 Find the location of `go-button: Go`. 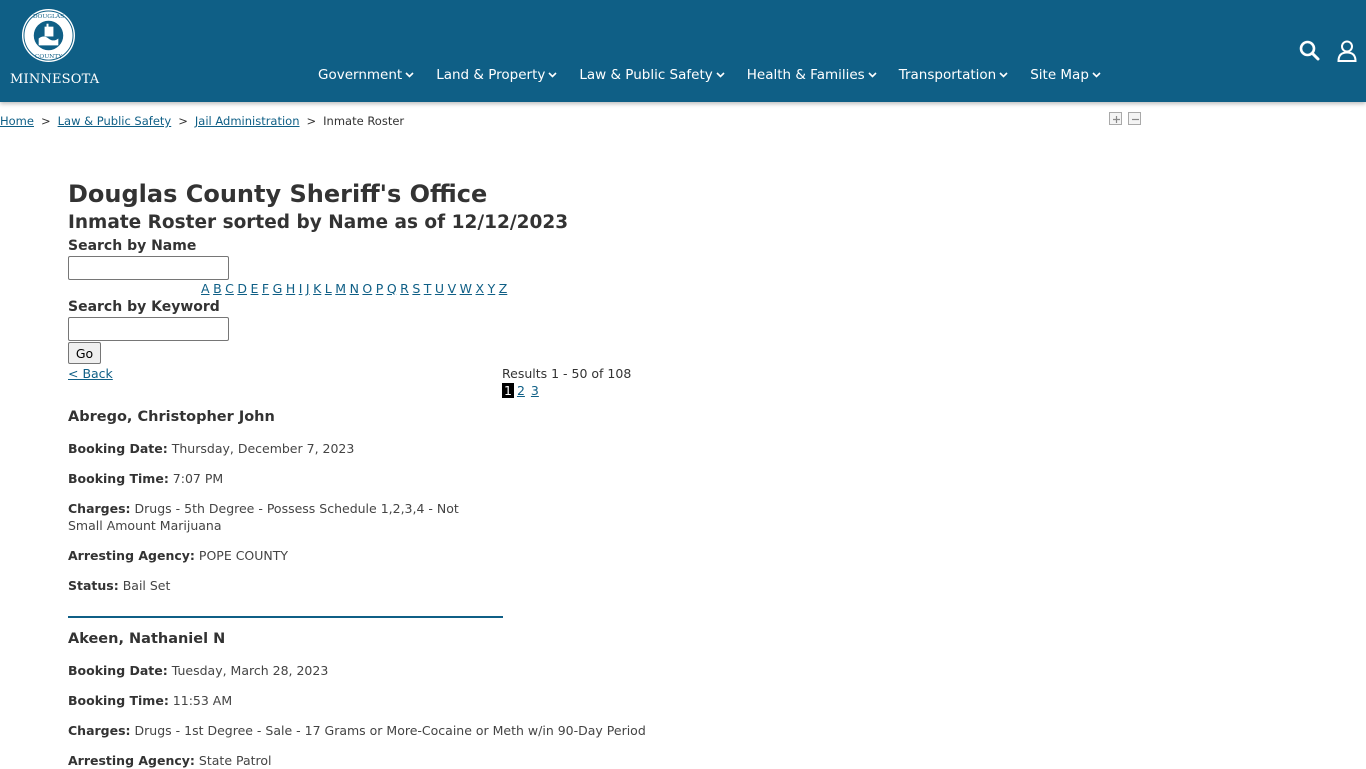

go-button: Go is located at coordinates (84, 353).